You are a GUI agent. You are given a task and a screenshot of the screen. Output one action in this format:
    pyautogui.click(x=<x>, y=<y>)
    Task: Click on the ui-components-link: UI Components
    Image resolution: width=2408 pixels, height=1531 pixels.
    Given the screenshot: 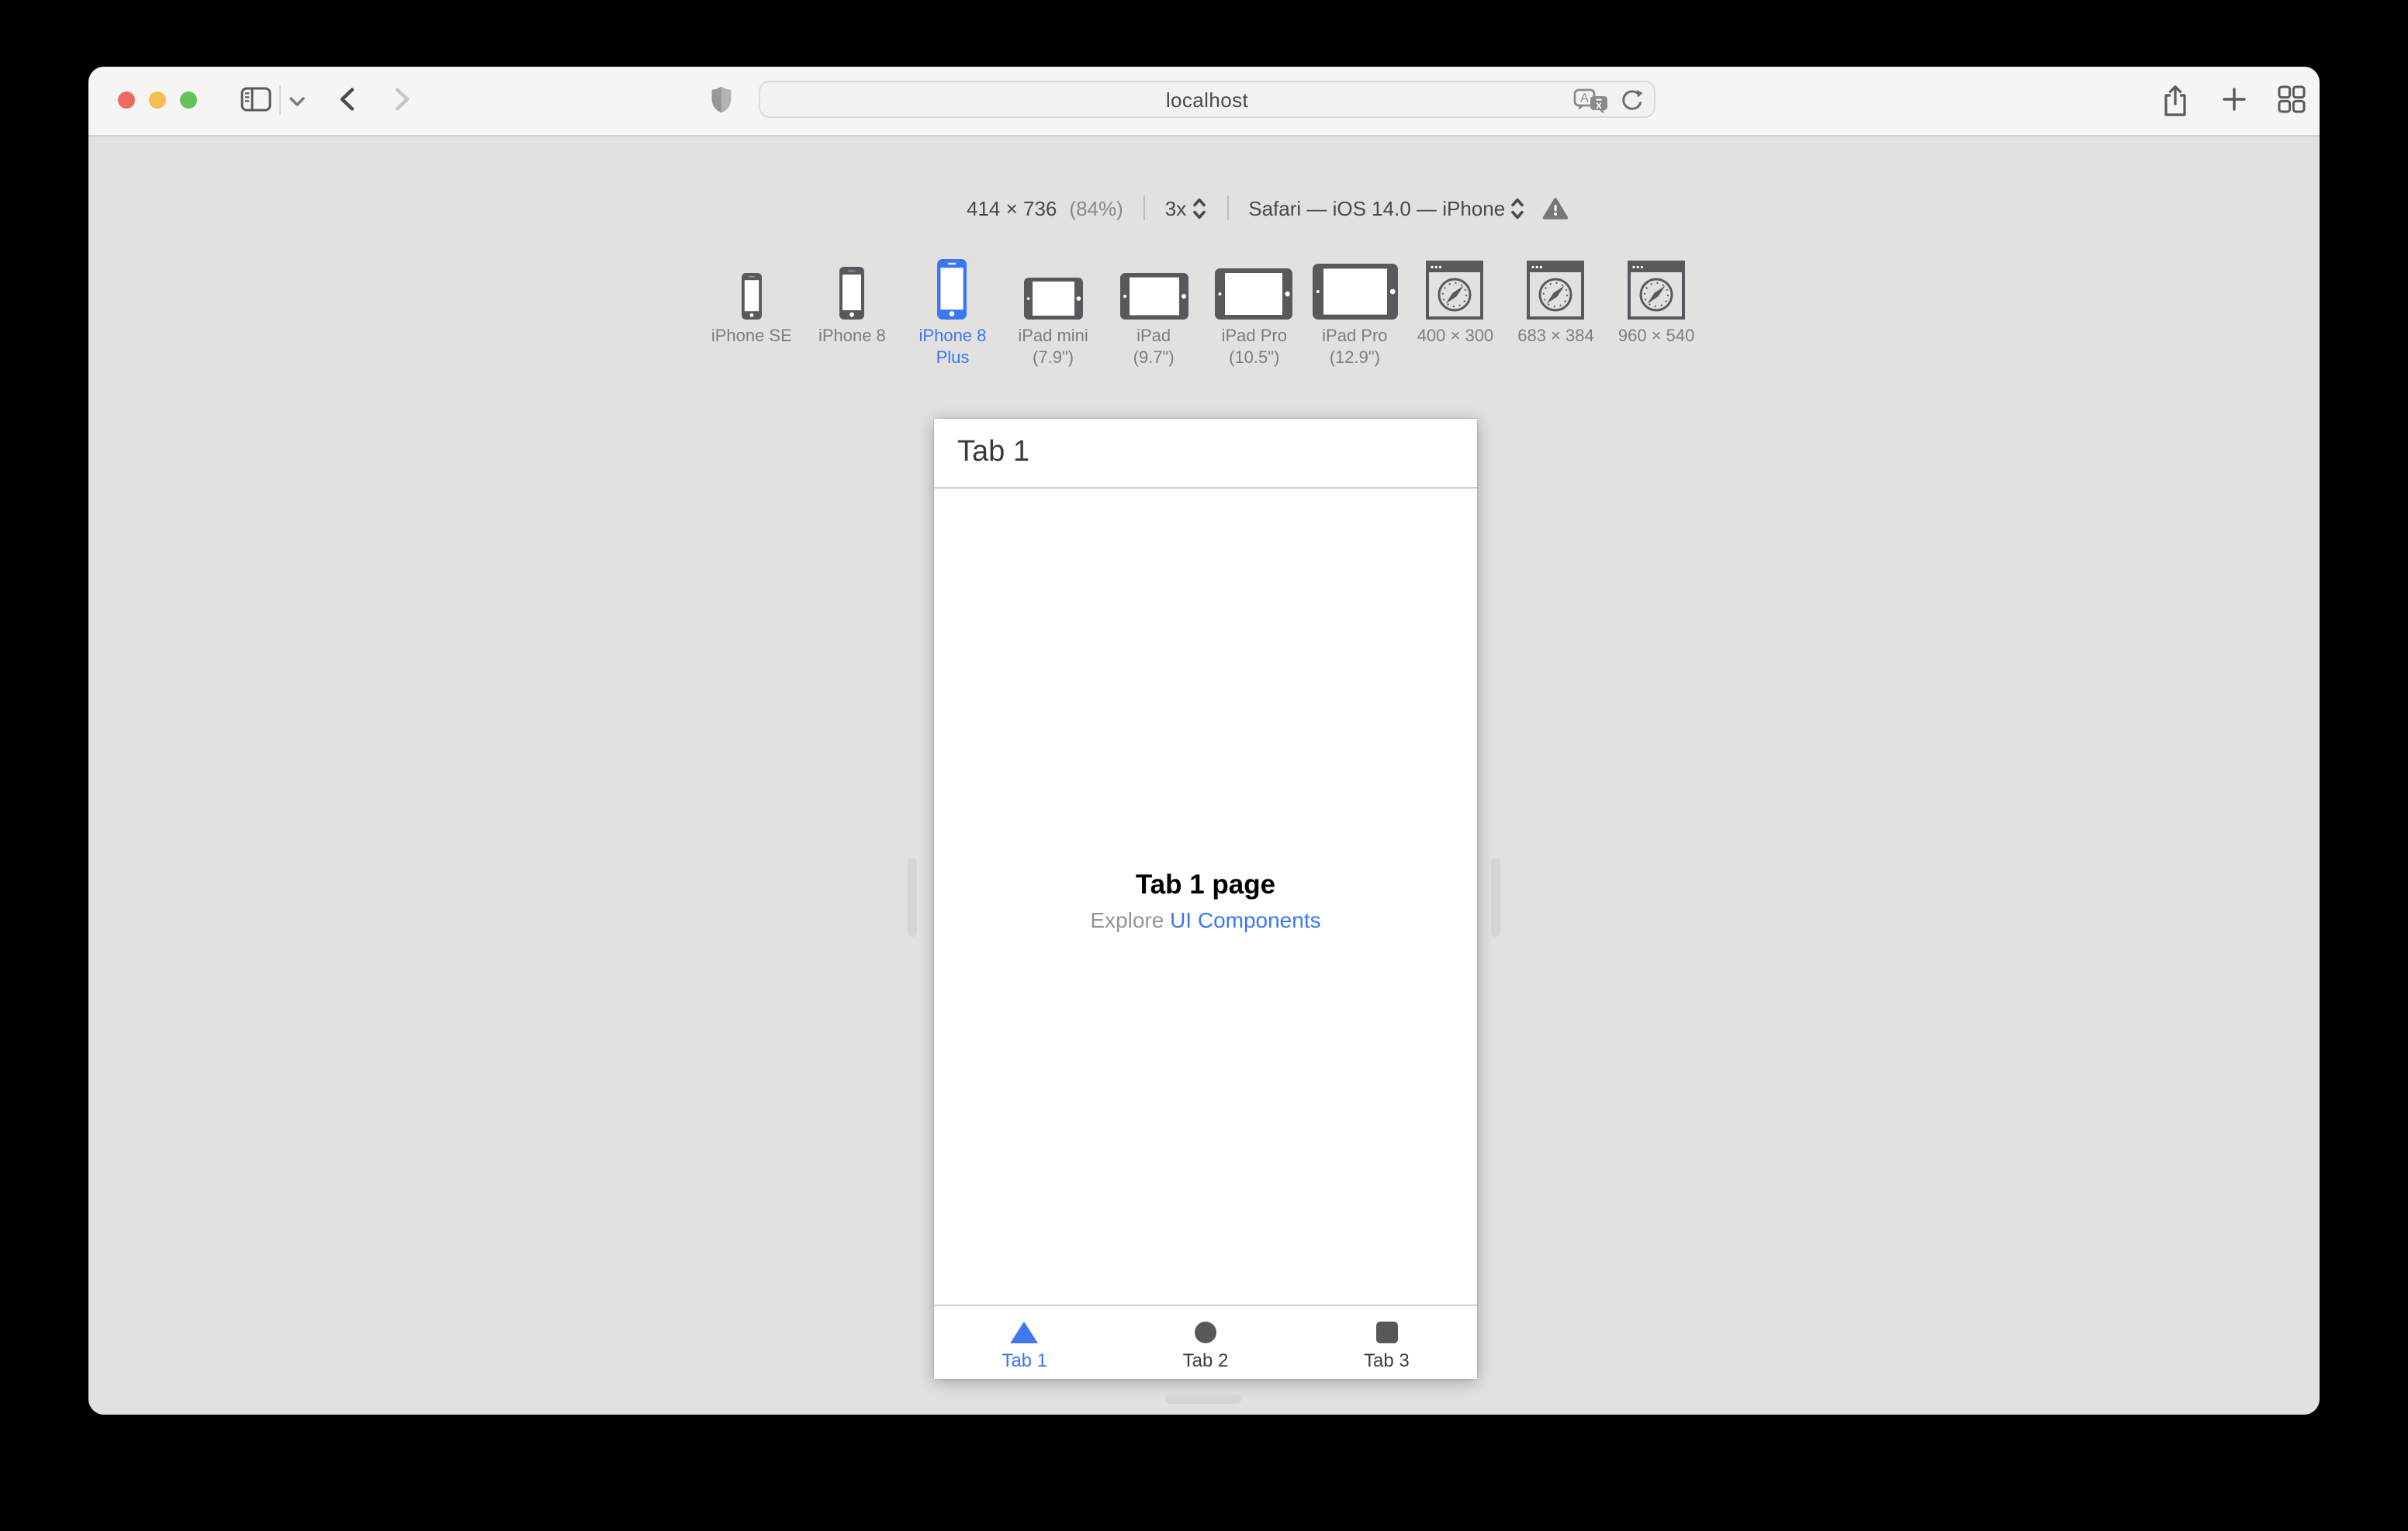 What is the action you would take?
    pyautogui.click(x=1246, y=919)
    